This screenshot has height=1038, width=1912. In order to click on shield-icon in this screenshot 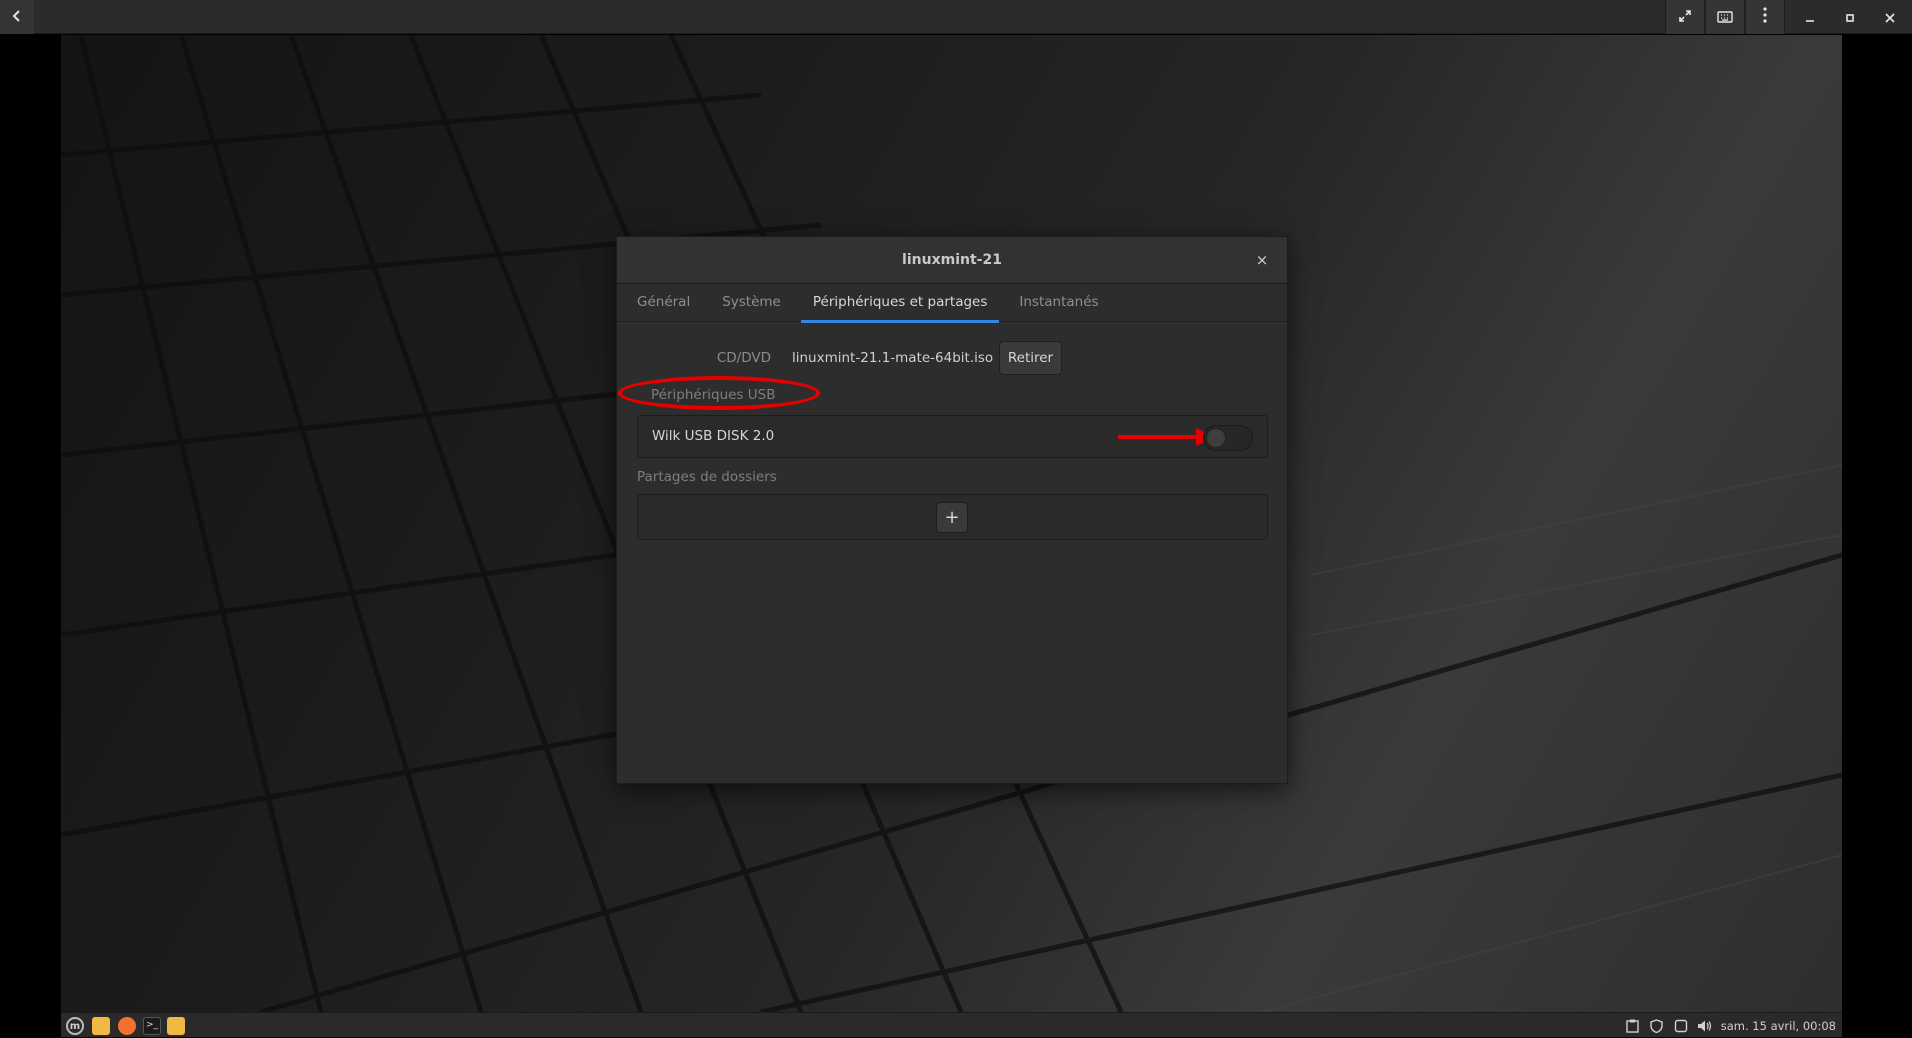, I will do `click(1657, 1026)`.